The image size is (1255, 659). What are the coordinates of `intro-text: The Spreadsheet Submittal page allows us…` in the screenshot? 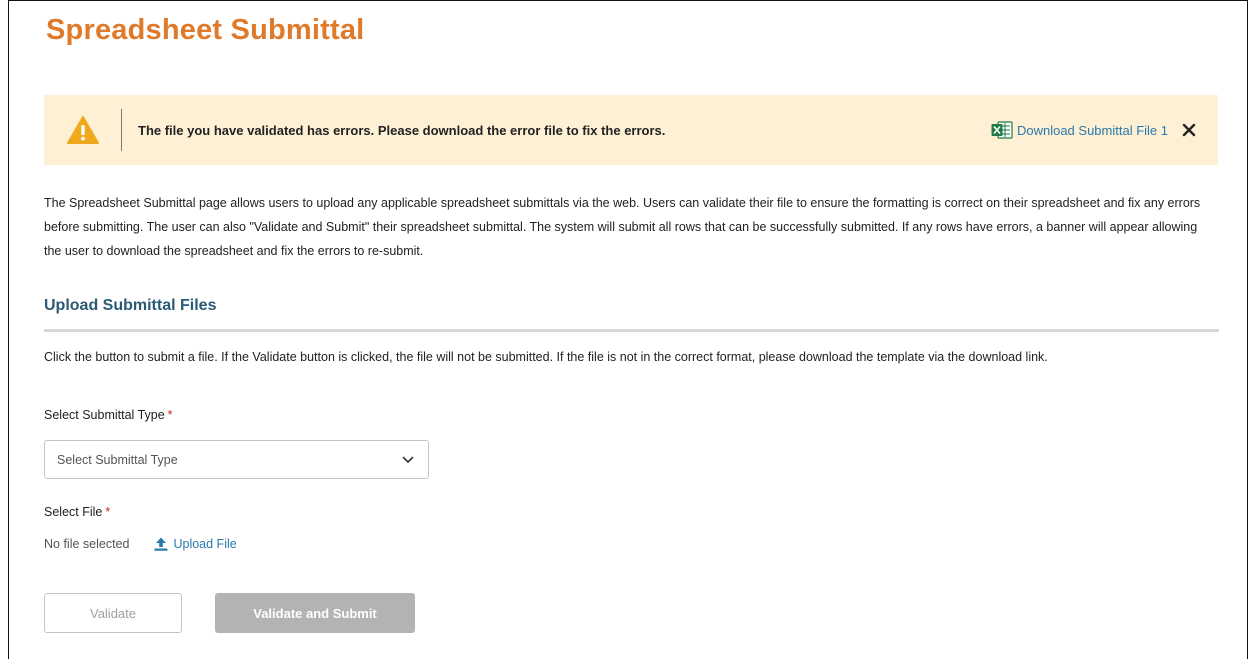 It's located at (622, 227).